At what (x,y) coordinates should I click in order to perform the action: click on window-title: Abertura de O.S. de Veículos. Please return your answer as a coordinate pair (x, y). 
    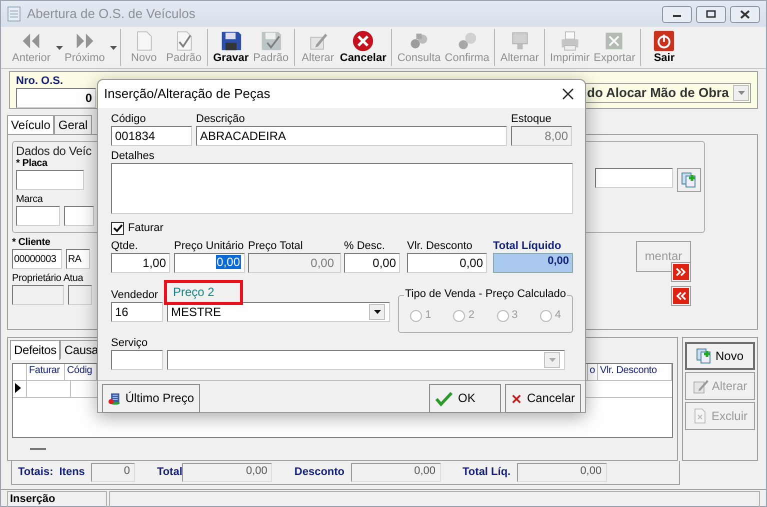
    Looking at the image, I should click on (111, 14).